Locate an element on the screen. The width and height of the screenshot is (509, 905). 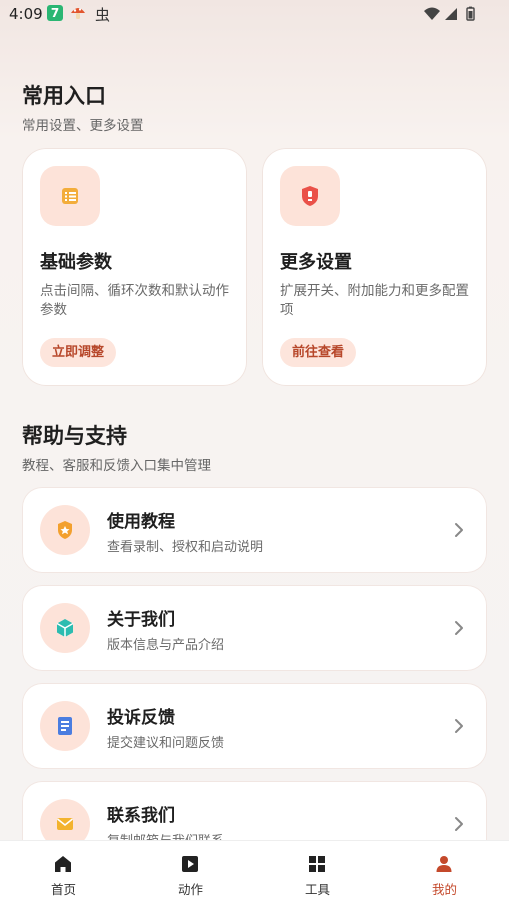
section-title-common: 常用入口 is located at coordinates (64, 96).